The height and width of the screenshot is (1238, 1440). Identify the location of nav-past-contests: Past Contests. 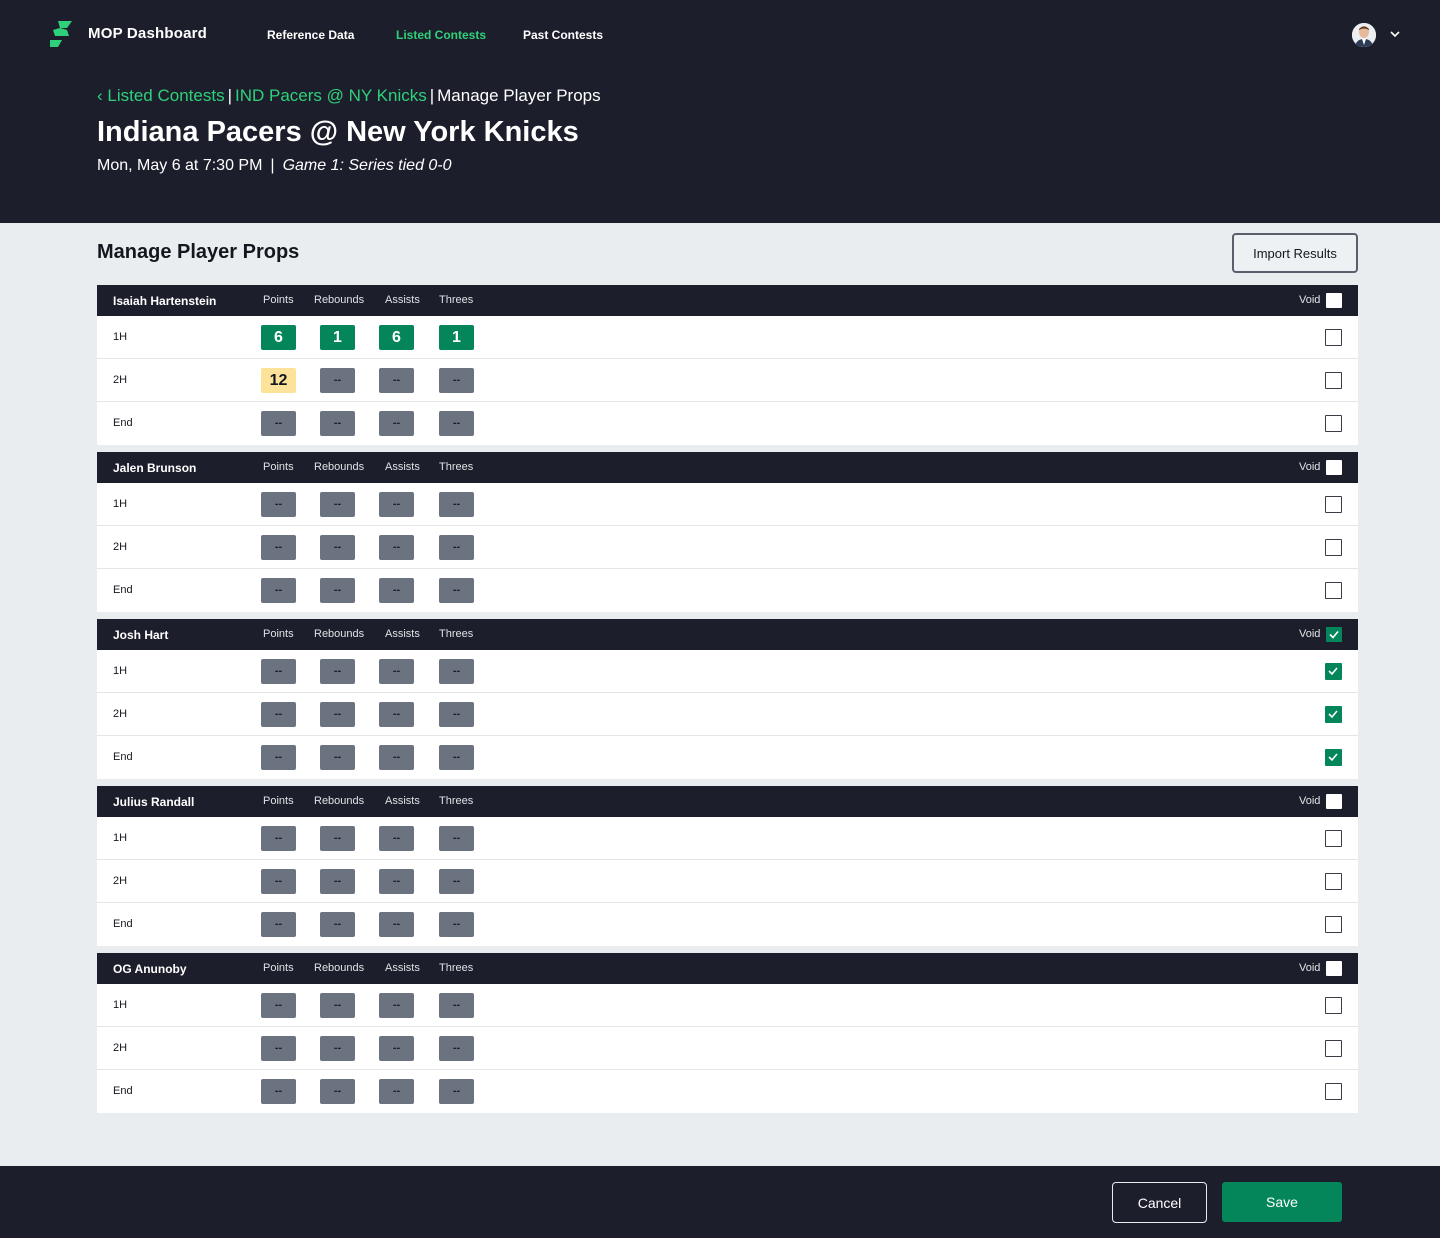
(563, 35).